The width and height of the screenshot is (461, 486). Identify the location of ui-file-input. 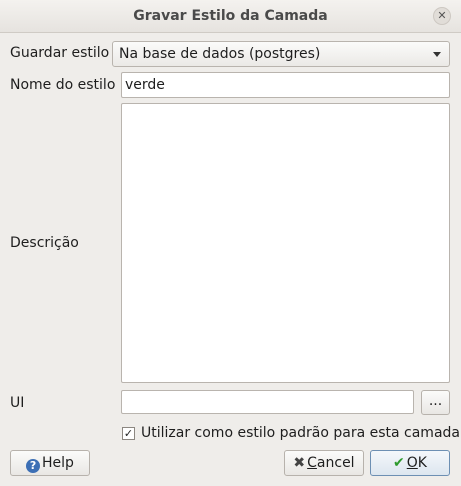
(267, 402).